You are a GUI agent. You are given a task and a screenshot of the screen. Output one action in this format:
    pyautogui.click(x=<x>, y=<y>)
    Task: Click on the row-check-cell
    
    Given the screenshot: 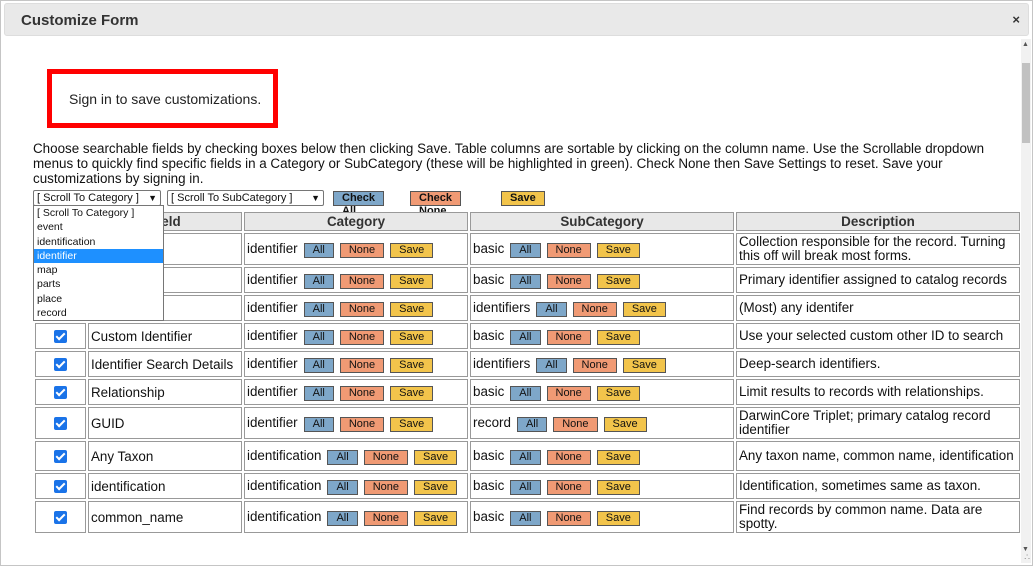 What is the action you would take?
    pyautogui.click(x=60, y=423)
    